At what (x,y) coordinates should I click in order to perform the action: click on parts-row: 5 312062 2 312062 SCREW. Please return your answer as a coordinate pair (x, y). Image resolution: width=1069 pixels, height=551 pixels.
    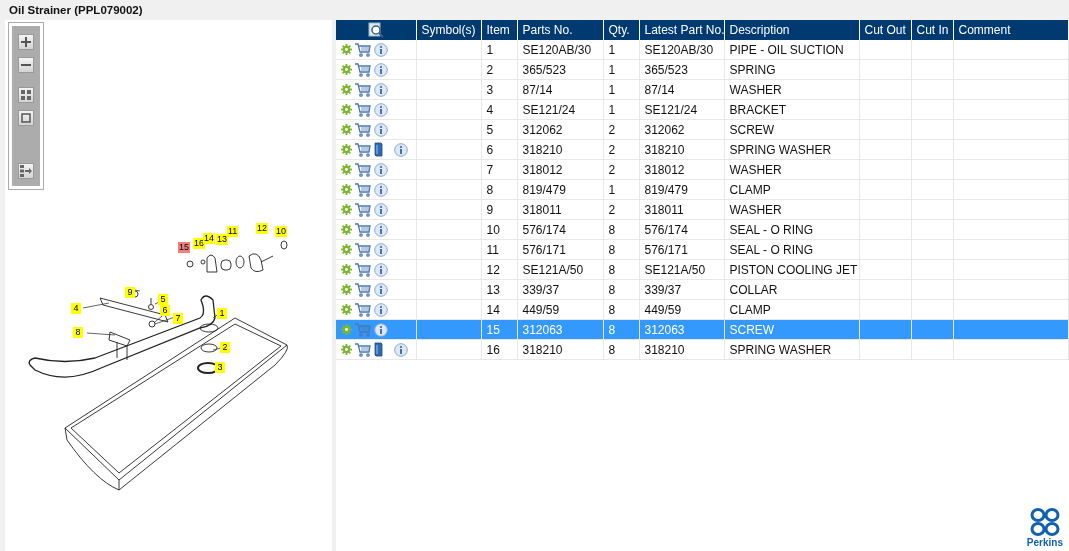
    Looking at the image, I should click on (702, 129).